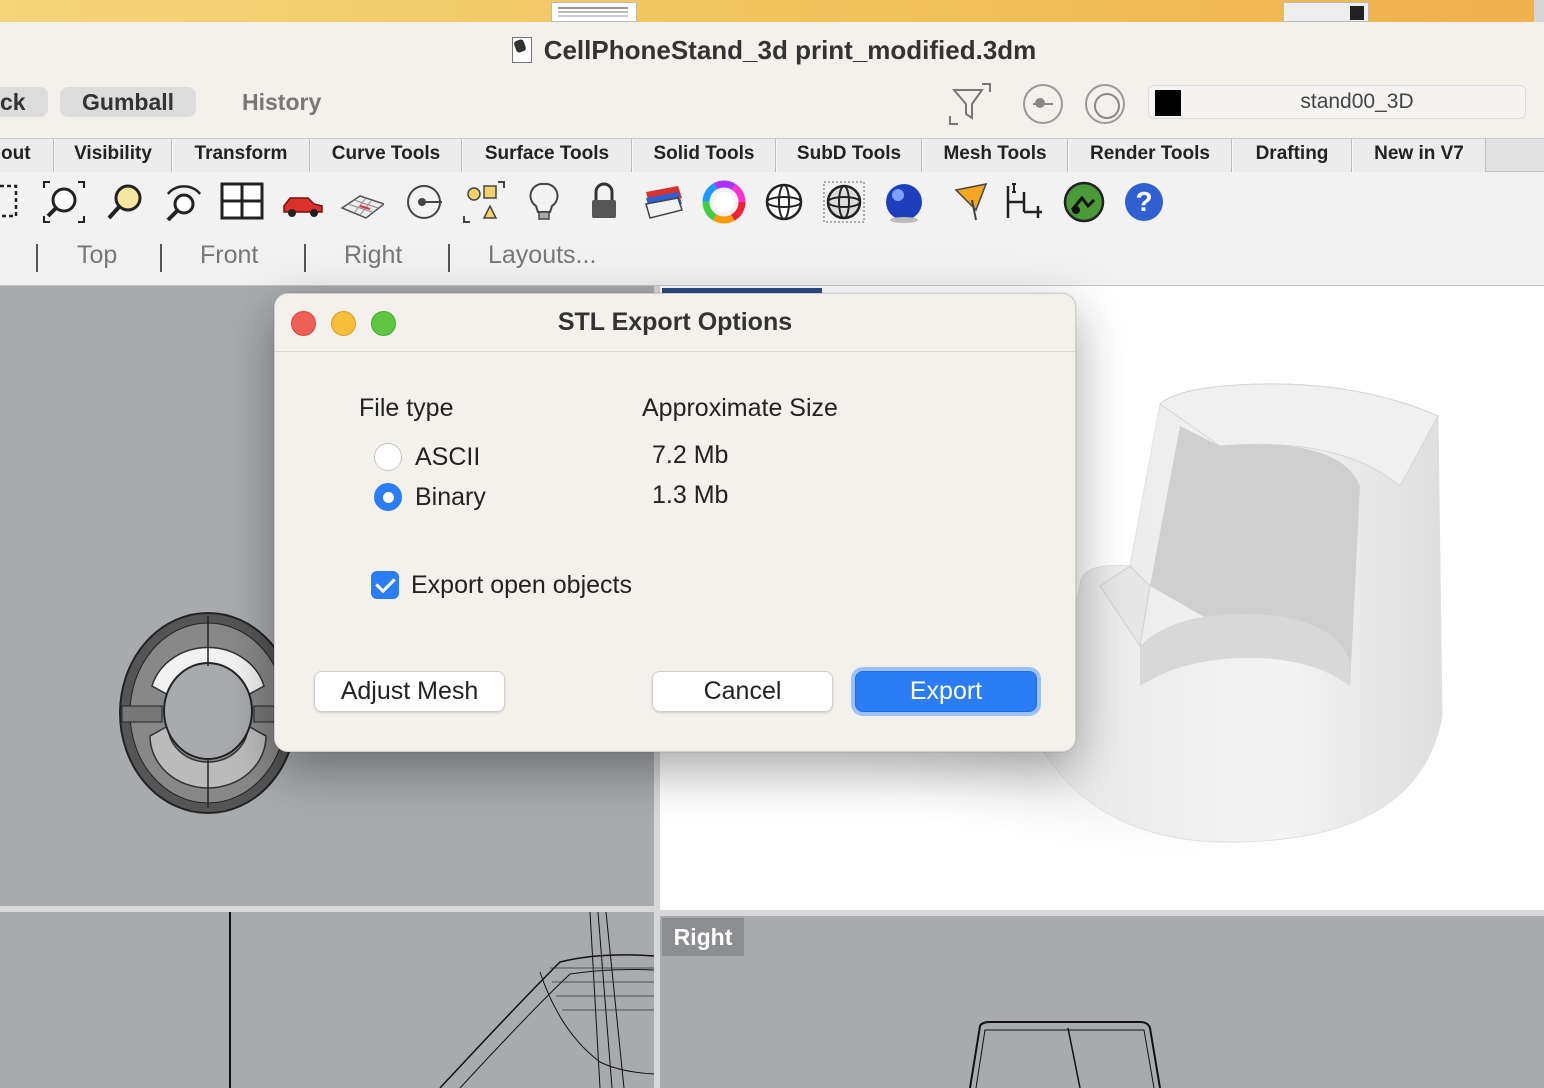 The image size is (1544, 1088). Describe the element at coordinates (1419, 155) in the screenshot. I see `tab-new-in-v7: New in V7` at that location.